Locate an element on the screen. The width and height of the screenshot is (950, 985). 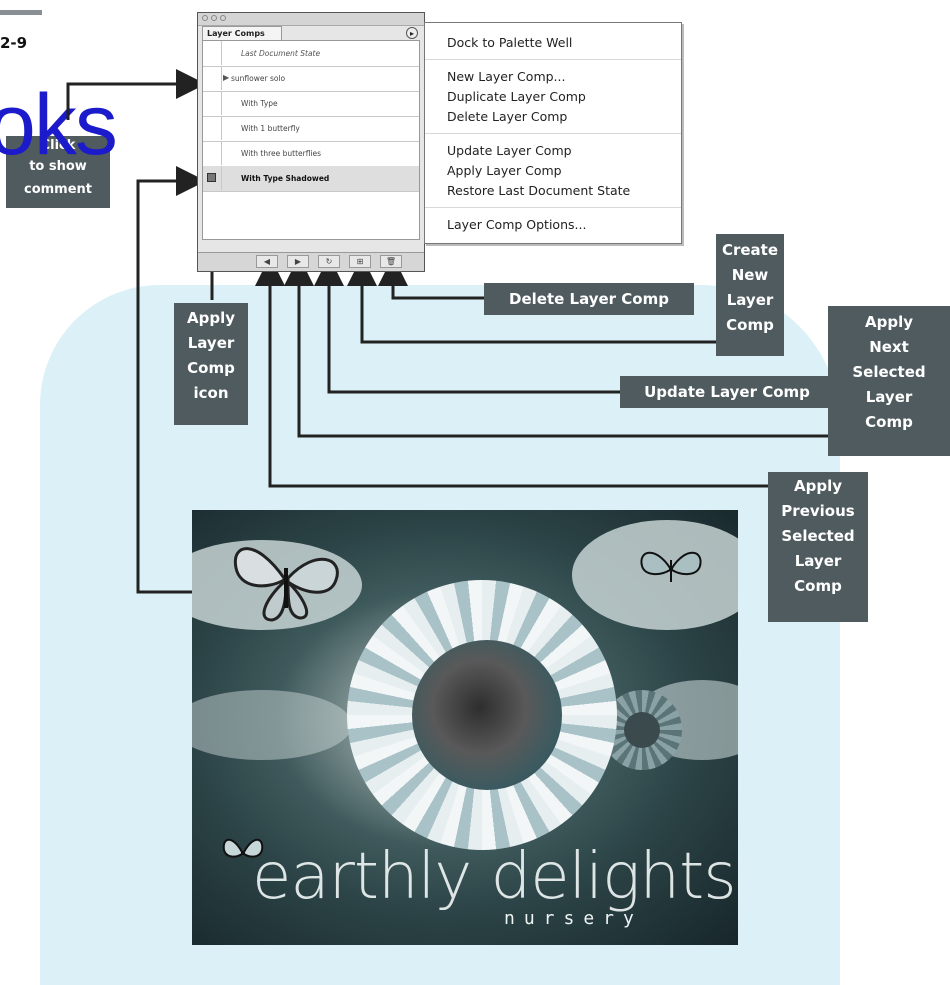
apply-layer-comp-icon is located at coordinates (211, 177).